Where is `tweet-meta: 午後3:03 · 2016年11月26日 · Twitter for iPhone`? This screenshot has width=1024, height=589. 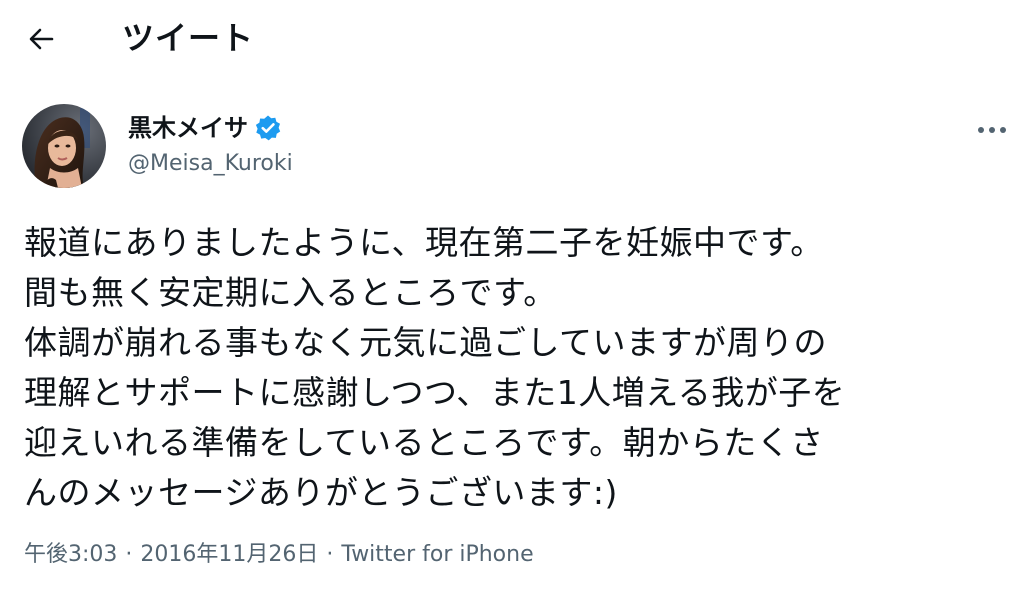 tweet-meta: 午後3:03 · 2016年11月26日 · Twitter for iPhone is located at coordinates (279, 555).